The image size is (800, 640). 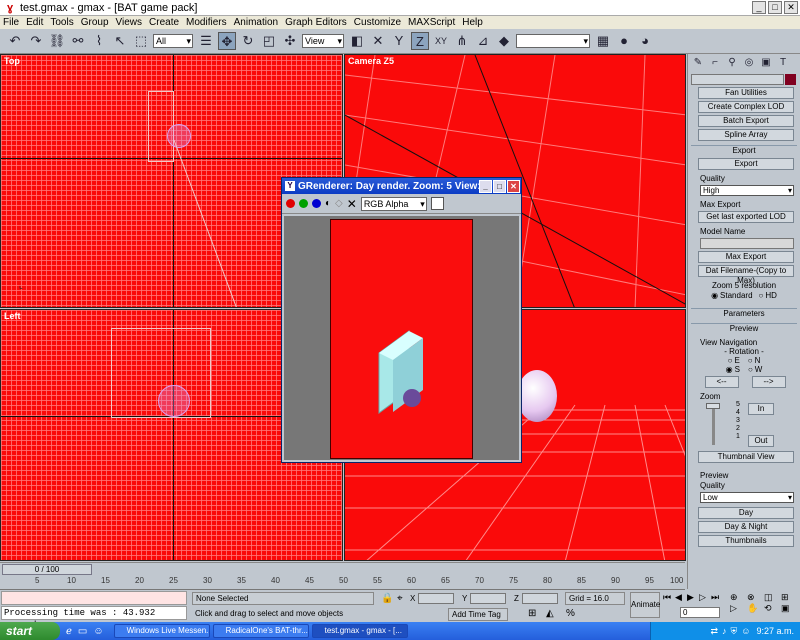 I want to click on redo-icon: ↷, so click(x=36, y=41).